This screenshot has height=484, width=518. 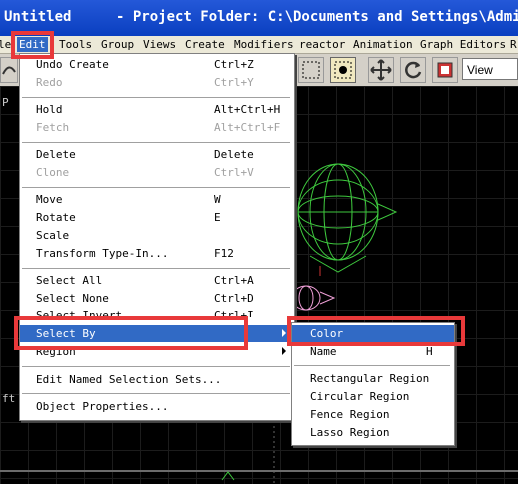 I want to click on menu-item-delete: Delete Delete, so click(x=157, y=154).